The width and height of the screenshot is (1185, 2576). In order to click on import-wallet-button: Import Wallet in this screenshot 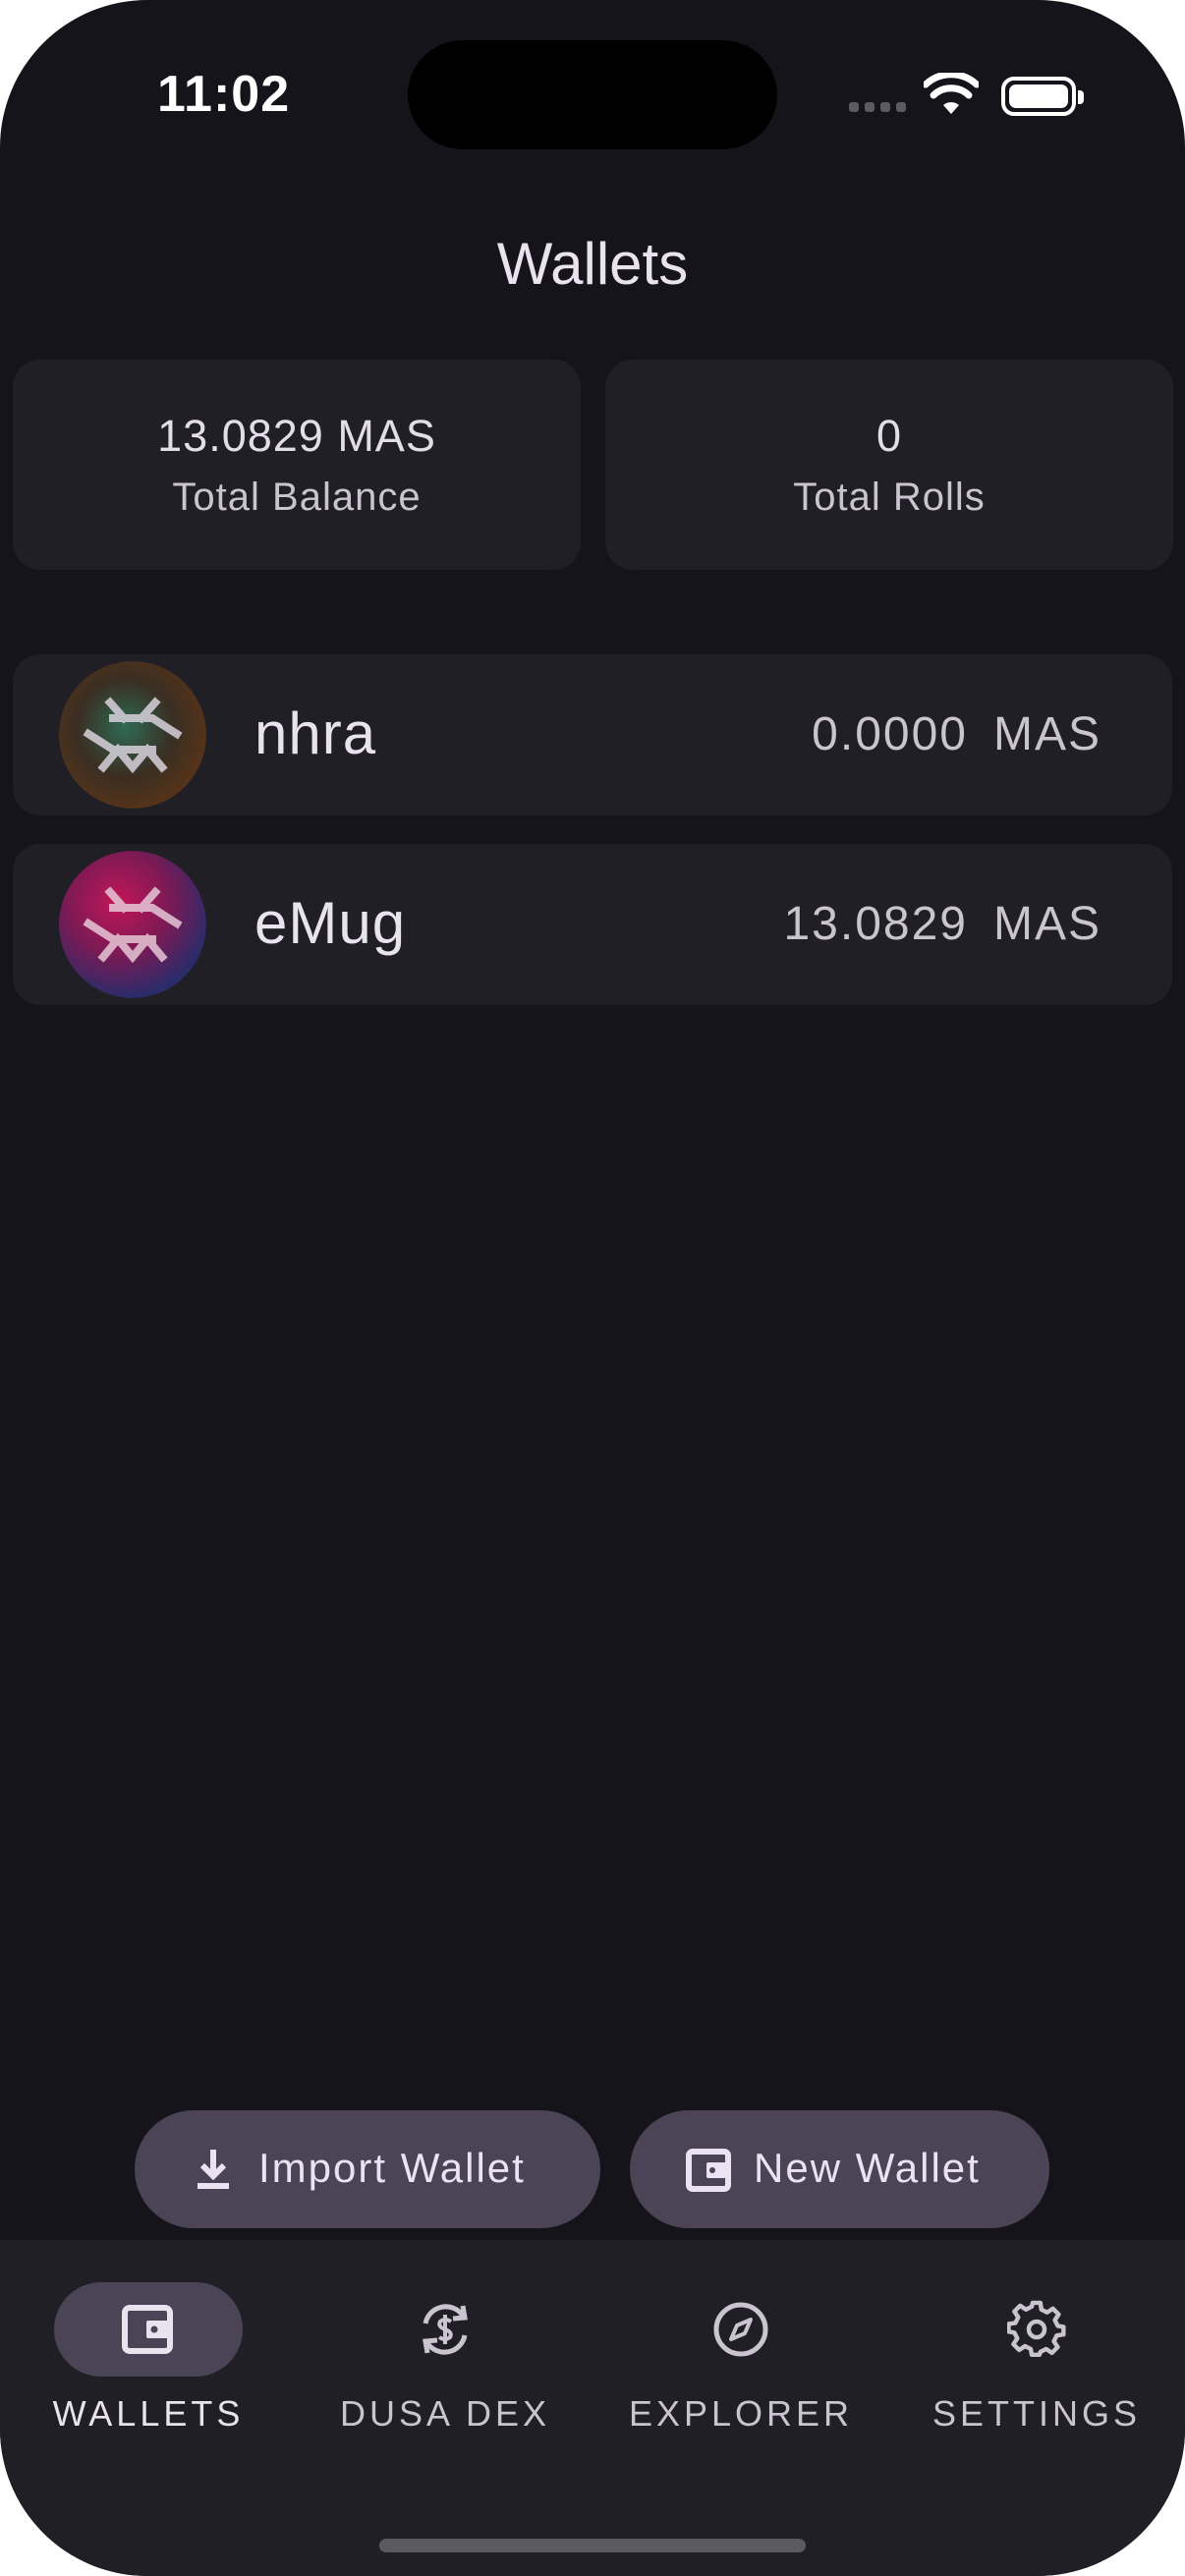, I will do `click(368, 2169)`.